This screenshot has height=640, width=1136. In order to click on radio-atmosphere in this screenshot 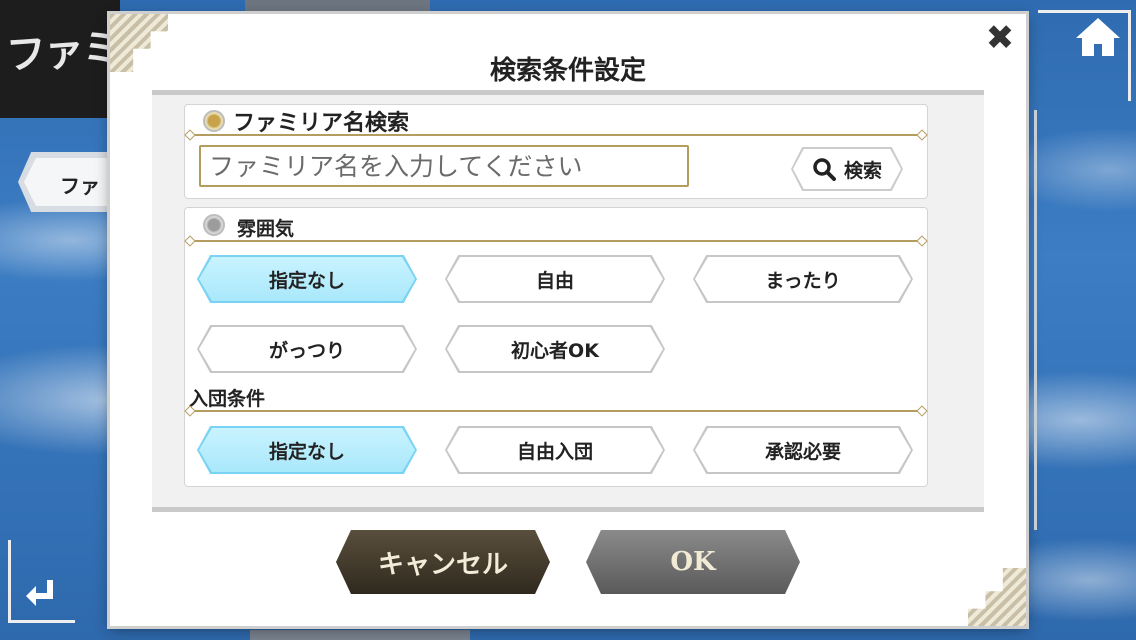, I will do `click(214, 225)`.